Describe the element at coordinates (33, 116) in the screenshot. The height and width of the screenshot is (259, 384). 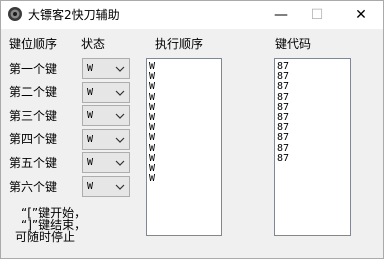
I see `row-label-3: 第三个键` at that location.